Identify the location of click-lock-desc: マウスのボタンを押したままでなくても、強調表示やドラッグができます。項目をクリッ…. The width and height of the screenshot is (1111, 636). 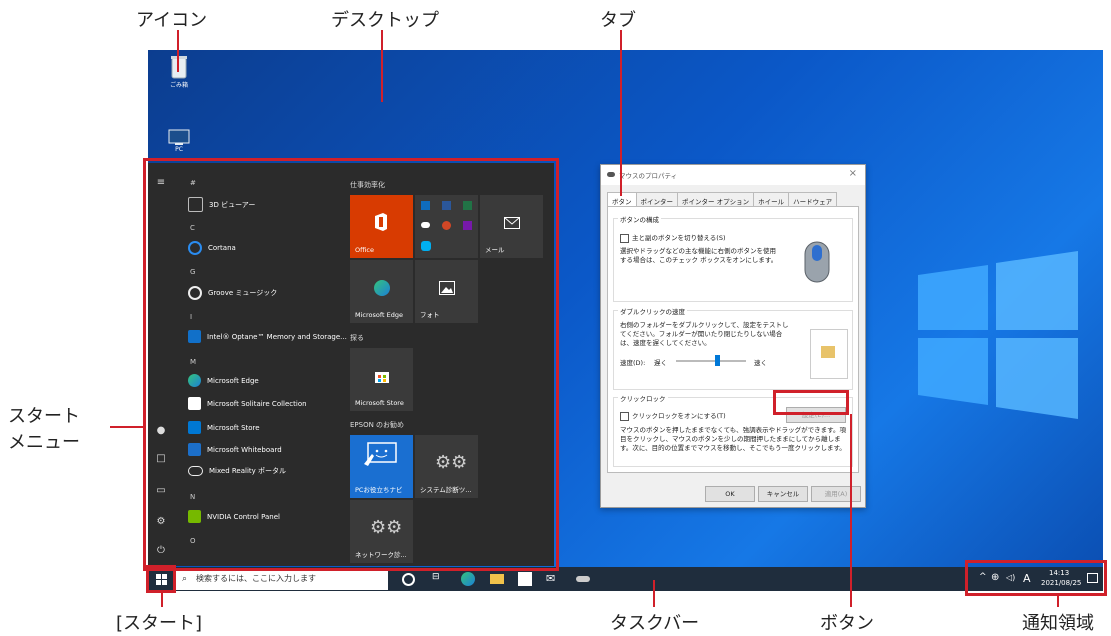
(733, 439).